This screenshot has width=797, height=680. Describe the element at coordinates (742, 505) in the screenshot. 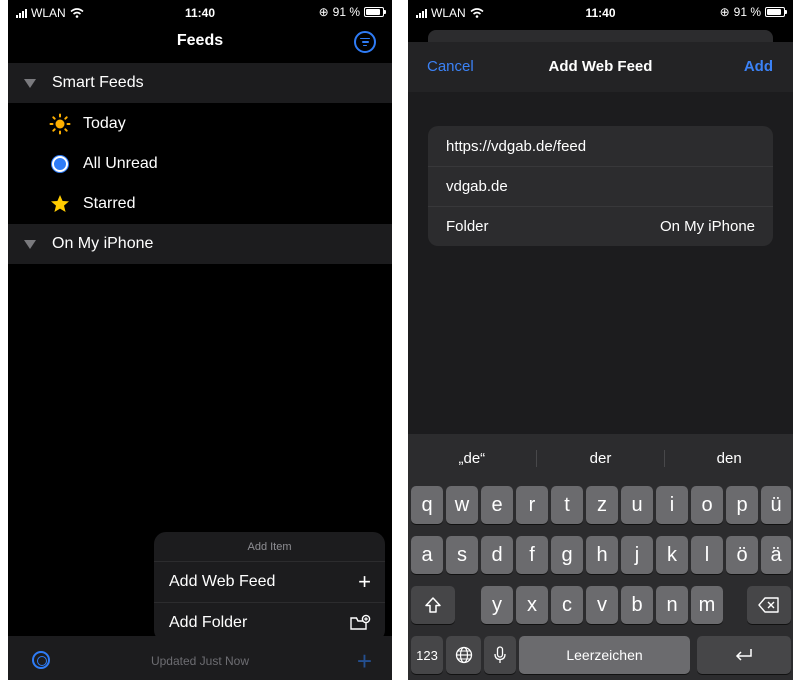

I see `key: p` at that location.